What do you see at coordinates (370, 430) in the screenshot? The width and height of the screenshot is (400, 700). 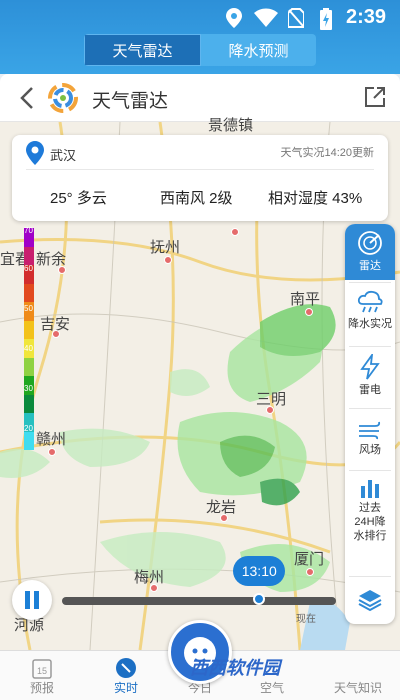 I see `wind-icon` at bounding box center [370, 430].